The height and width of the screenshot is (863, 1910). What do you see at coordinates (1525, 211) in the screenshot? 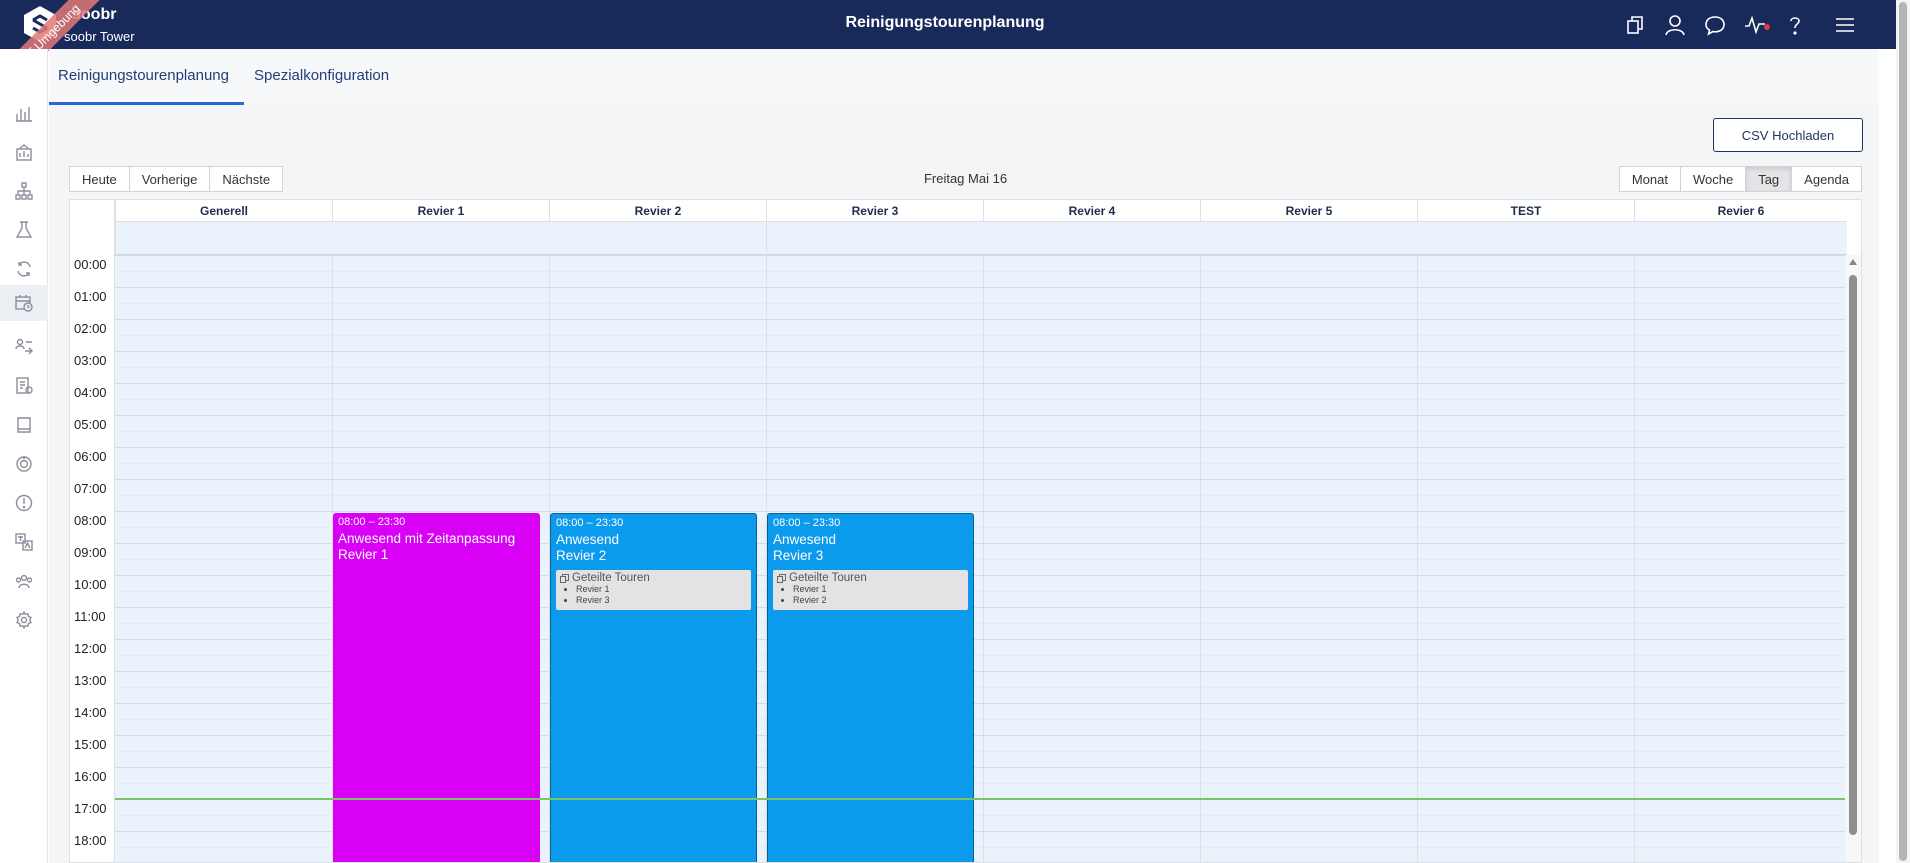
I see `column-header-test: TEST` at bounding box center [1525, 211].